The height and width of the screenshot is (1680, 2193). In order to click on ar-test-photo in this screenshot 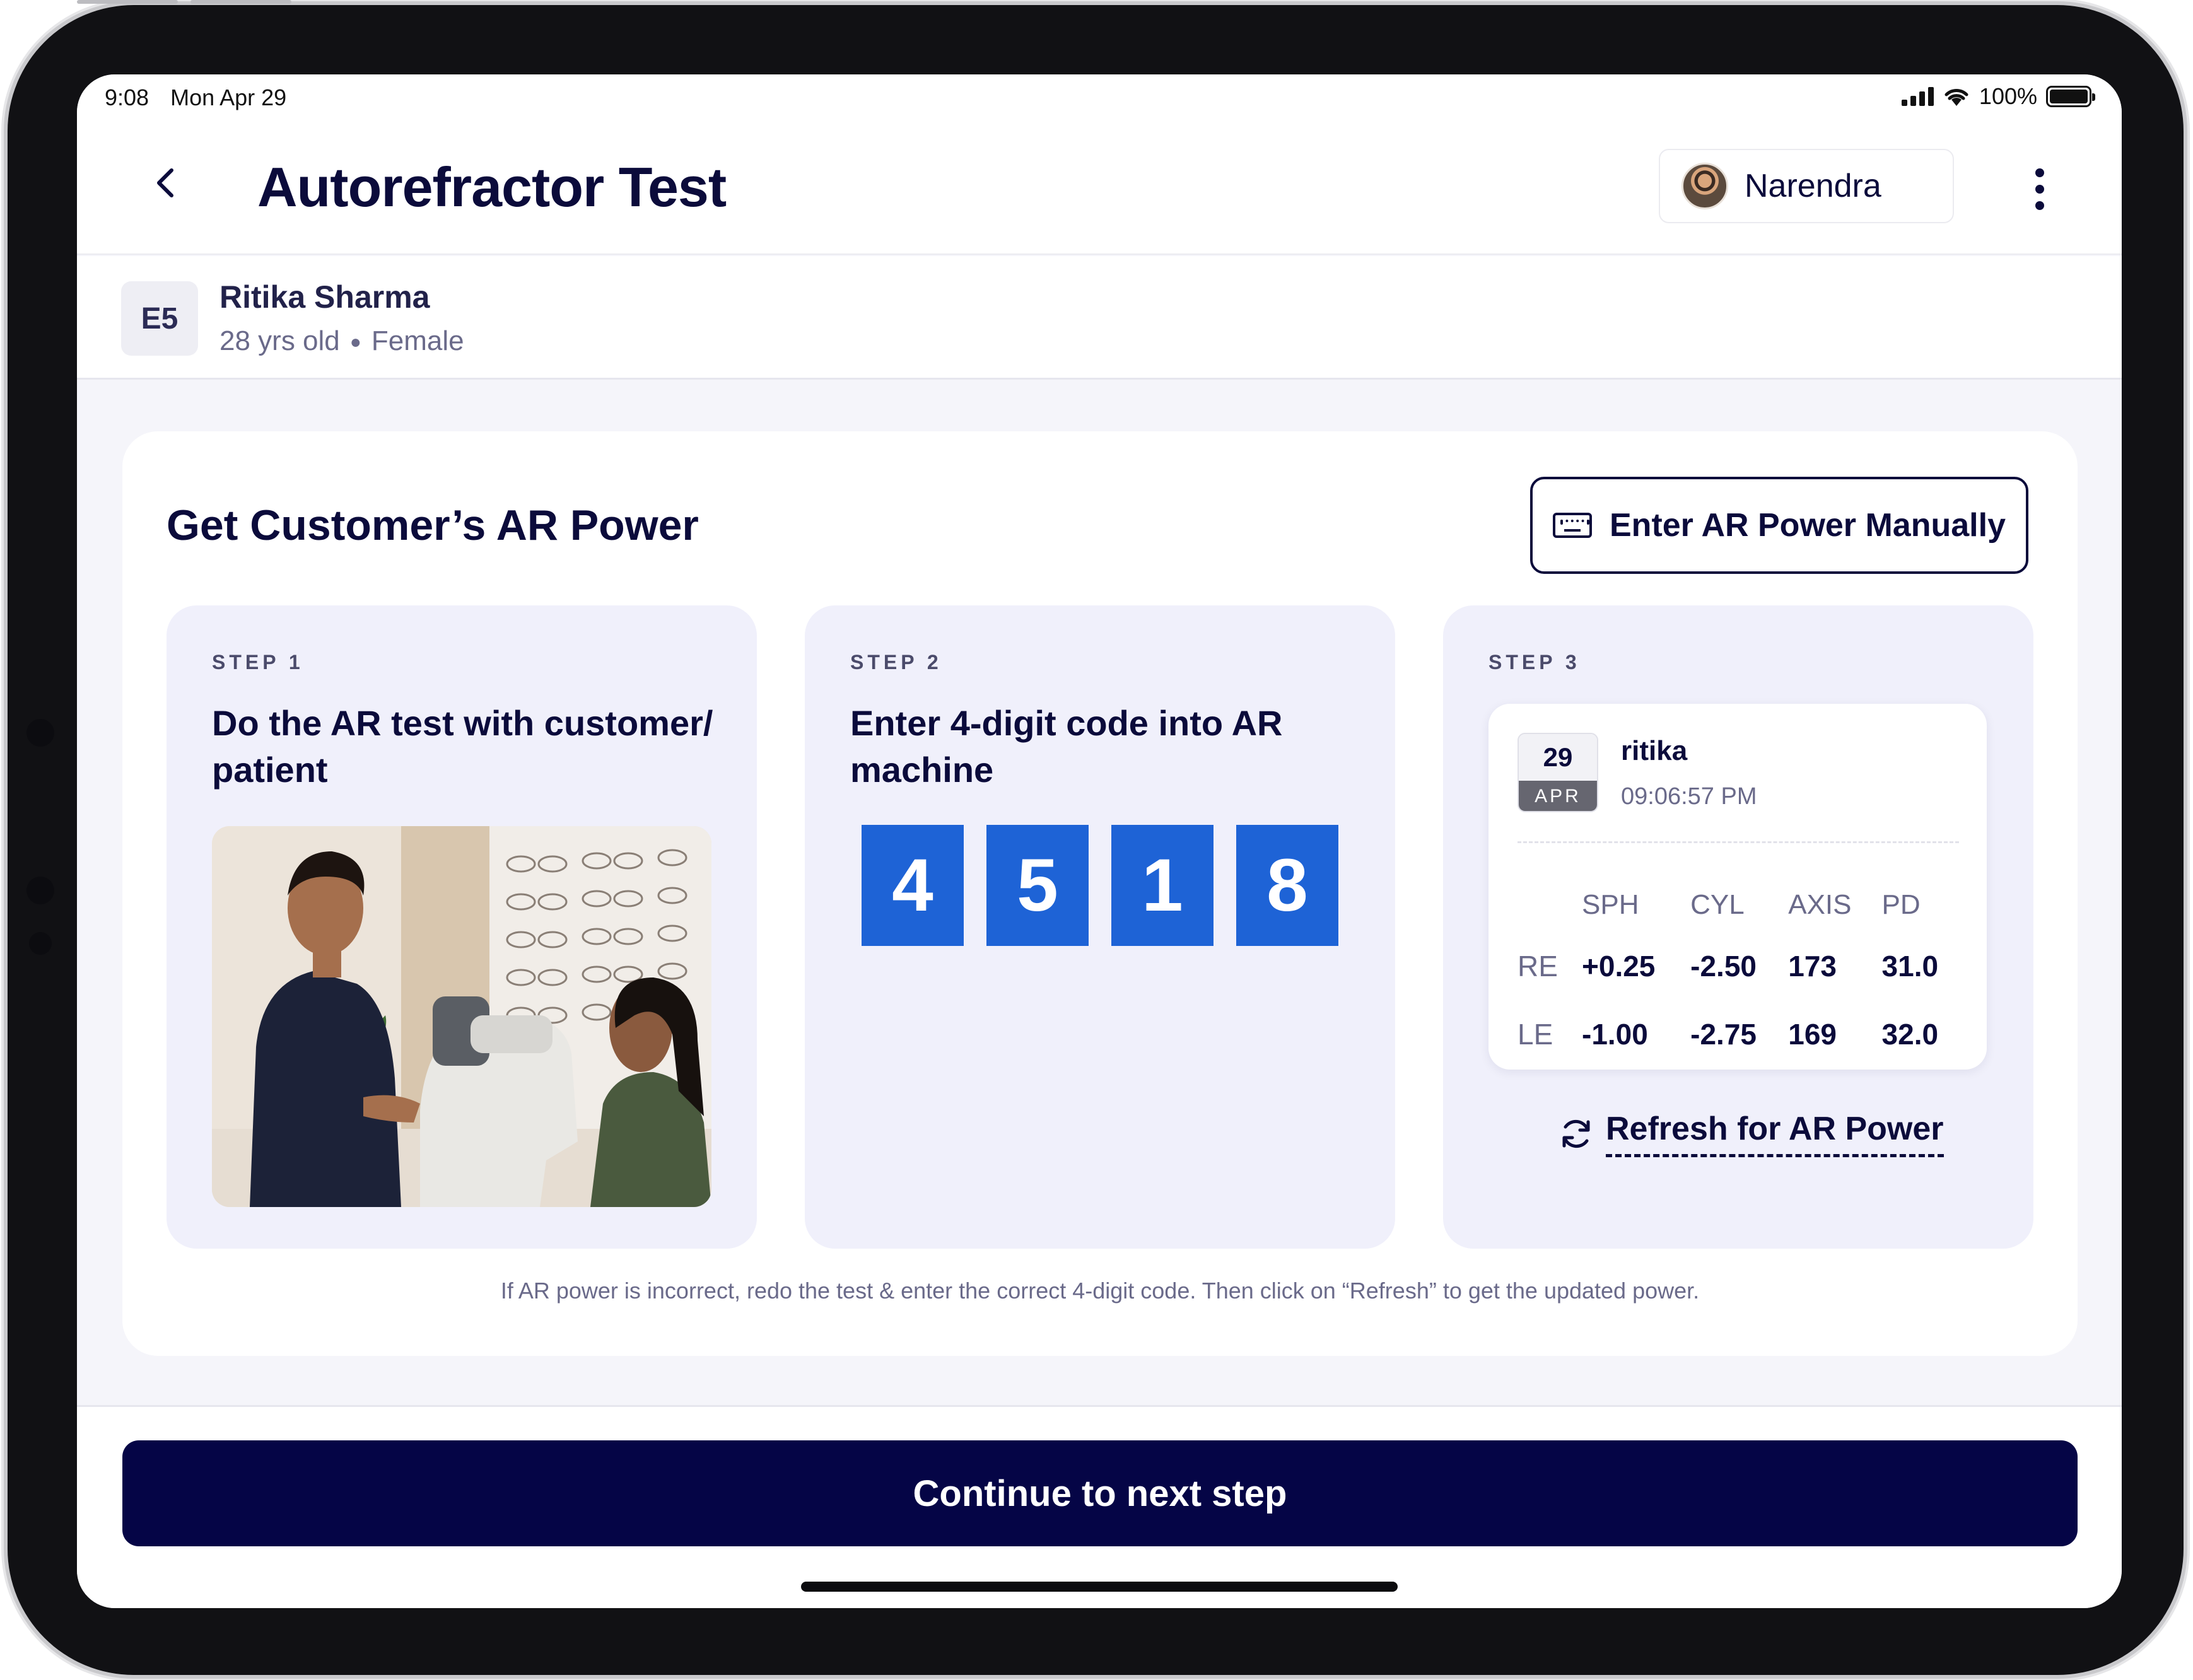, I will do `click(461, 1016)`.